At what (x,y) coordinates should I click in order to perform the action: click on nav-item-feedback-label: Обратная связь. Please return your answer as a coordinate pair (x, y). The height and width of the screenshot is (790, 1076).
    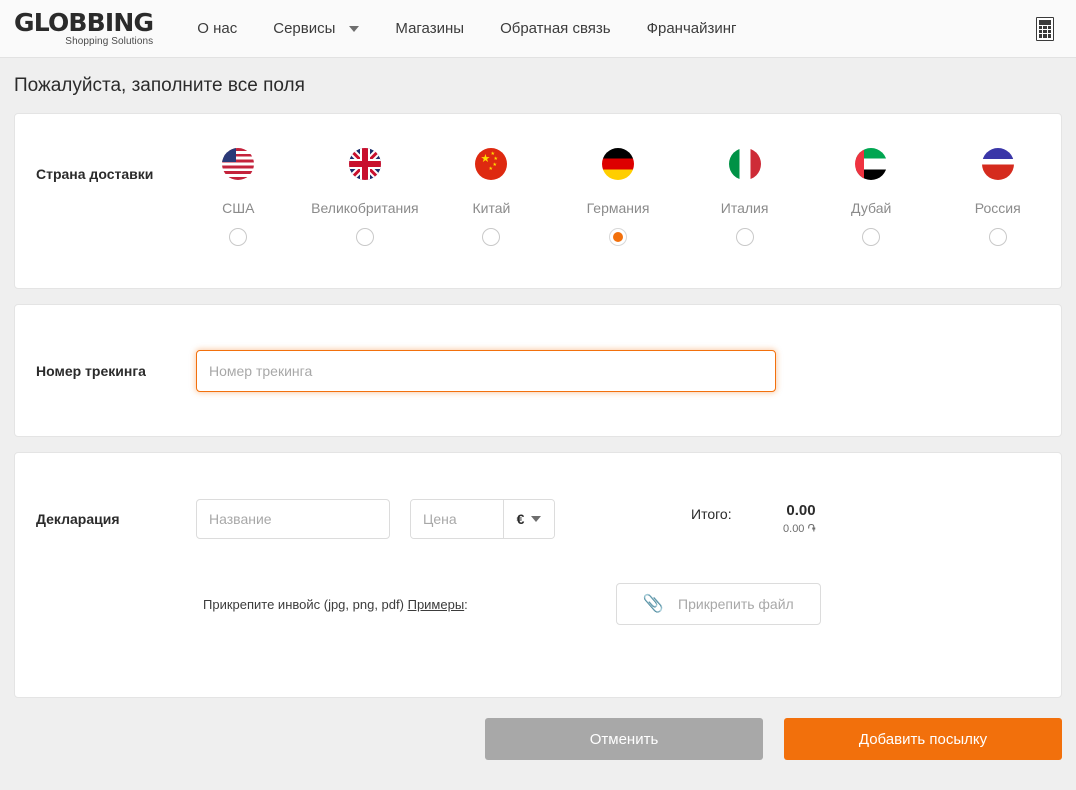
    Looking at the image, I should click on (555, 28).